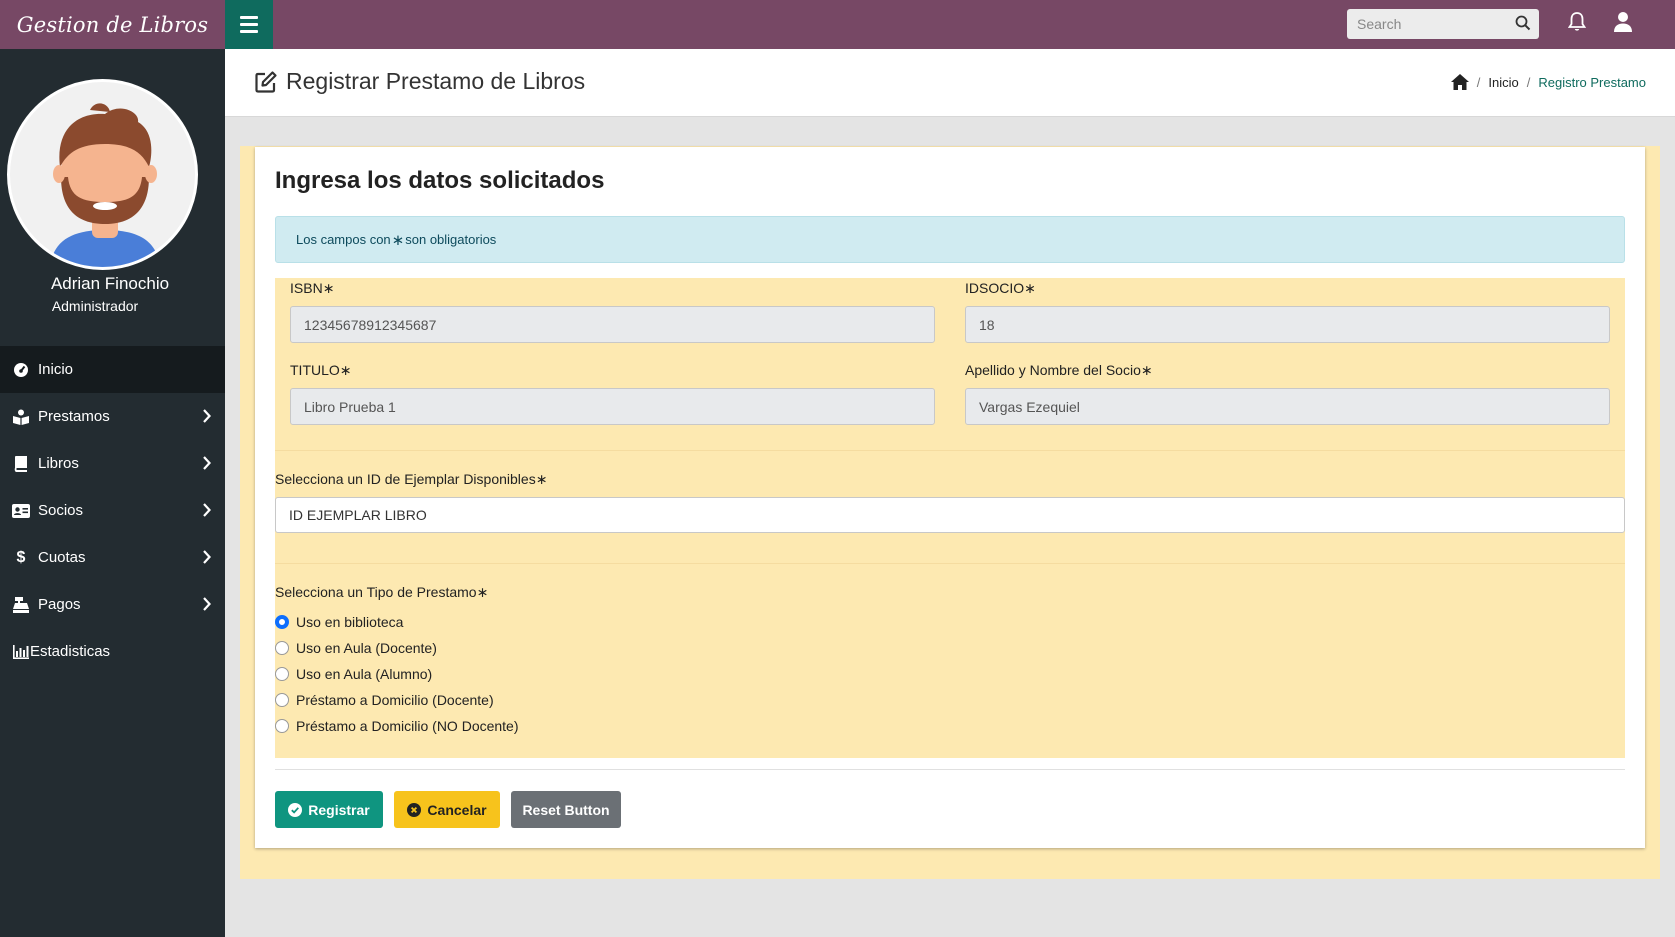 Image resolution: width=1675 pixels, height=937 pixels. Describe the element at coordinates (1623, 22) in the screenshot. I see `user-icon` at that location.